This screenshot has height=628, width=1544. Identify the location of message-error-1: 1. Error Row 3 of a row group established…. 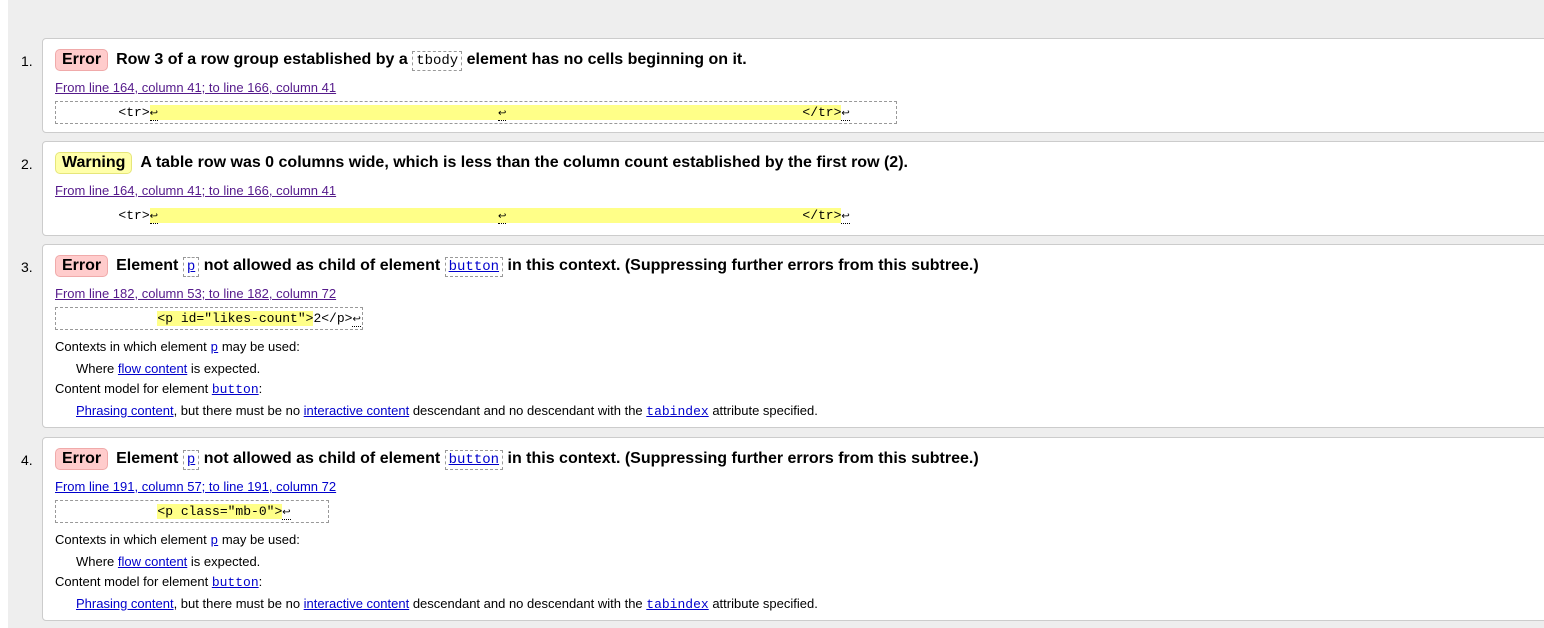
(782, 85).